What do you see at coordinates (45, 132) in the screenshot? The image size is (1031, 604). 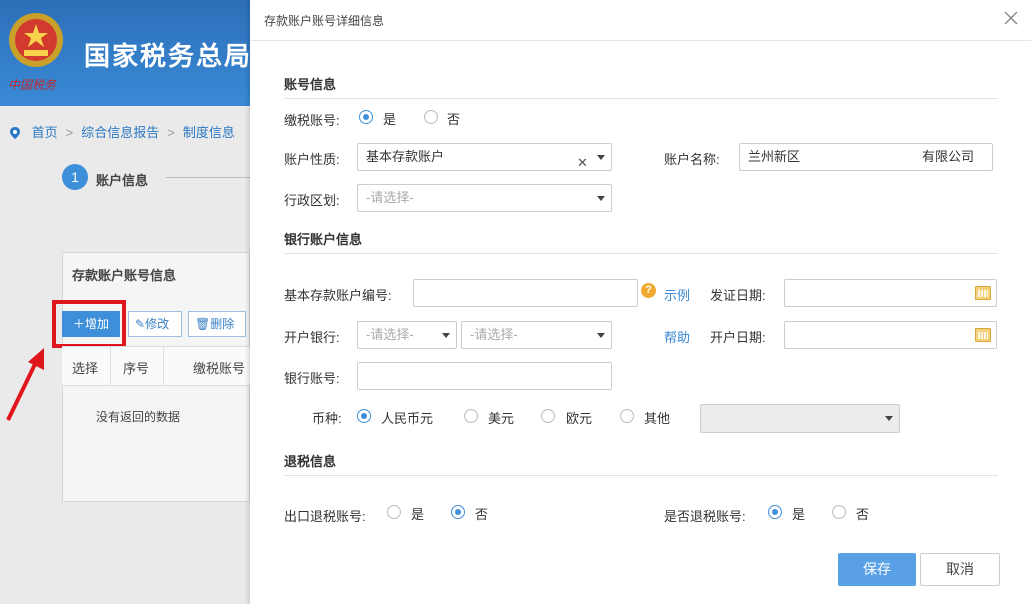 I see `breadcrumb-home: 首页` at bounding box center [45, 132].